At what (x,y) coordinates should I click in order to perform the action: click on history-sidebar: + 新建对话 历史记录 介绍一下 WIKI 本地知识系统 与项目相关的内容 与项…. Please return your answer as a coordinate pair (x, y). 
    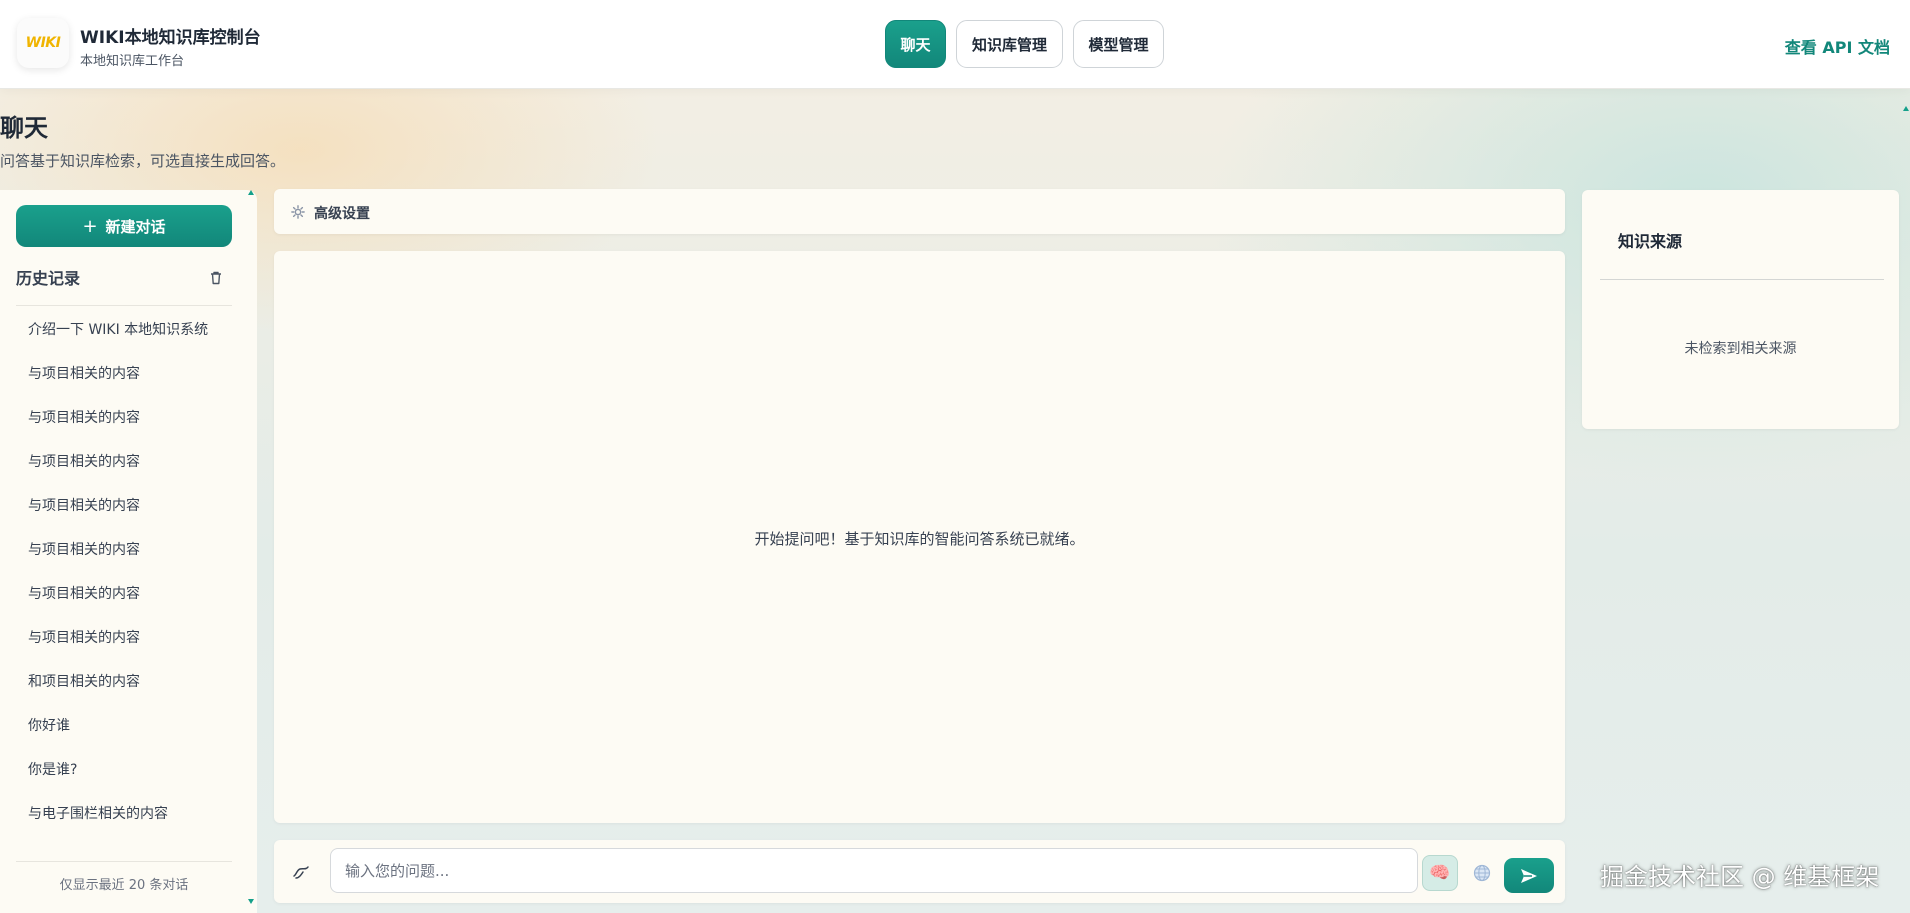
    Looking at the image, I should click on (128, 551).